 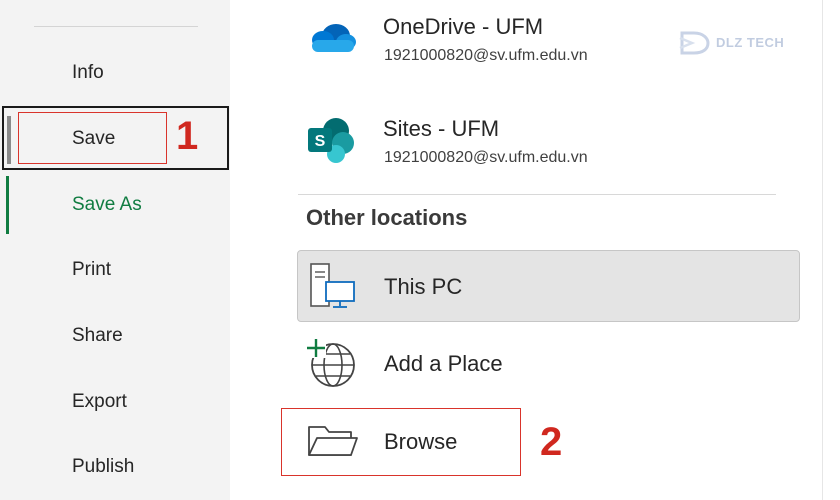 I want to click on sharepoint-icon: S, so click(x=331, y=140).